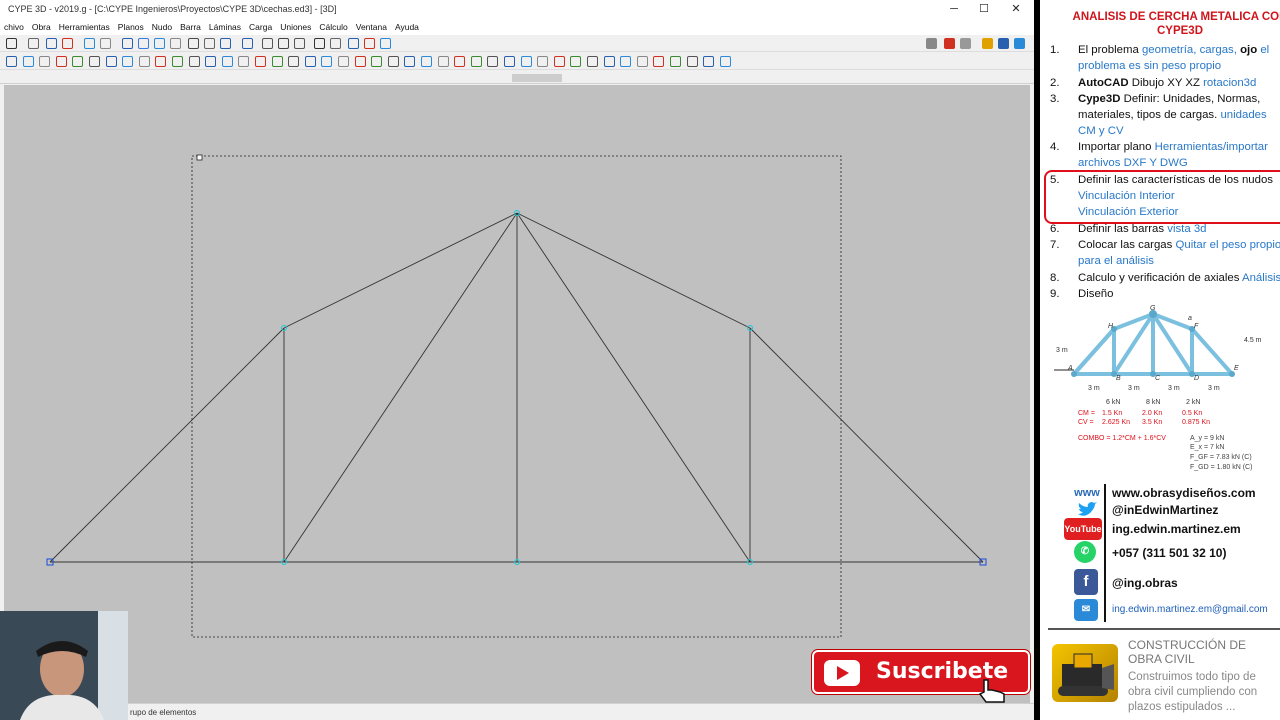 The height and width of the screenshot is (720, 1280). I want to click on menu-item: Carga, so click(260, 27).